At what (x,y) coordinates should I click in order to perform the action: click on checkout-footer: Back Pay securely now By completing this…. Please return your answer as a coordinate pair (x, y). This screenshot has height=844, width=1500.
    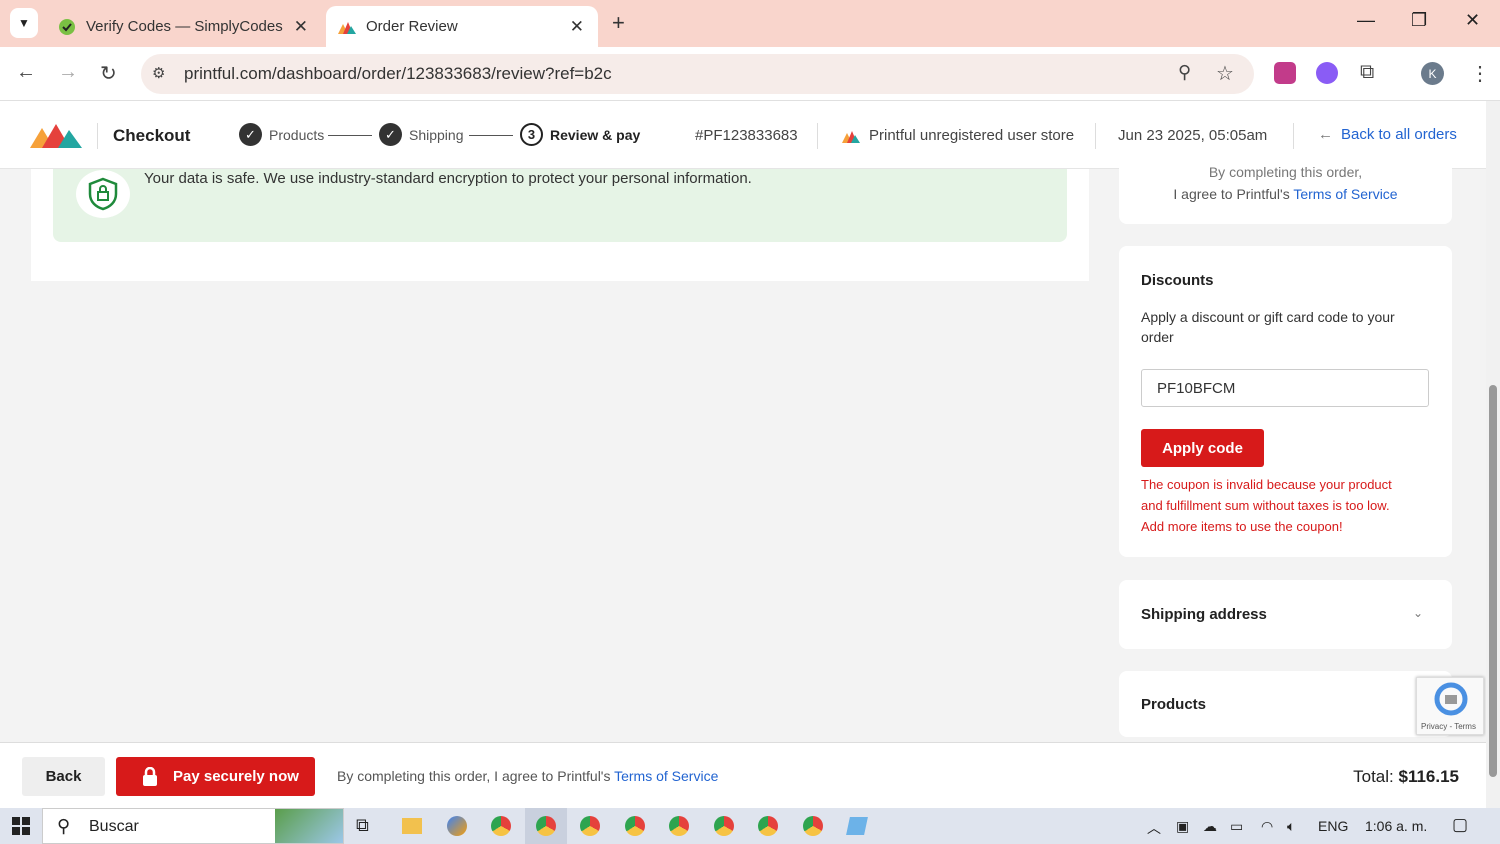
    Looking at the image, I should click on (743, 775).